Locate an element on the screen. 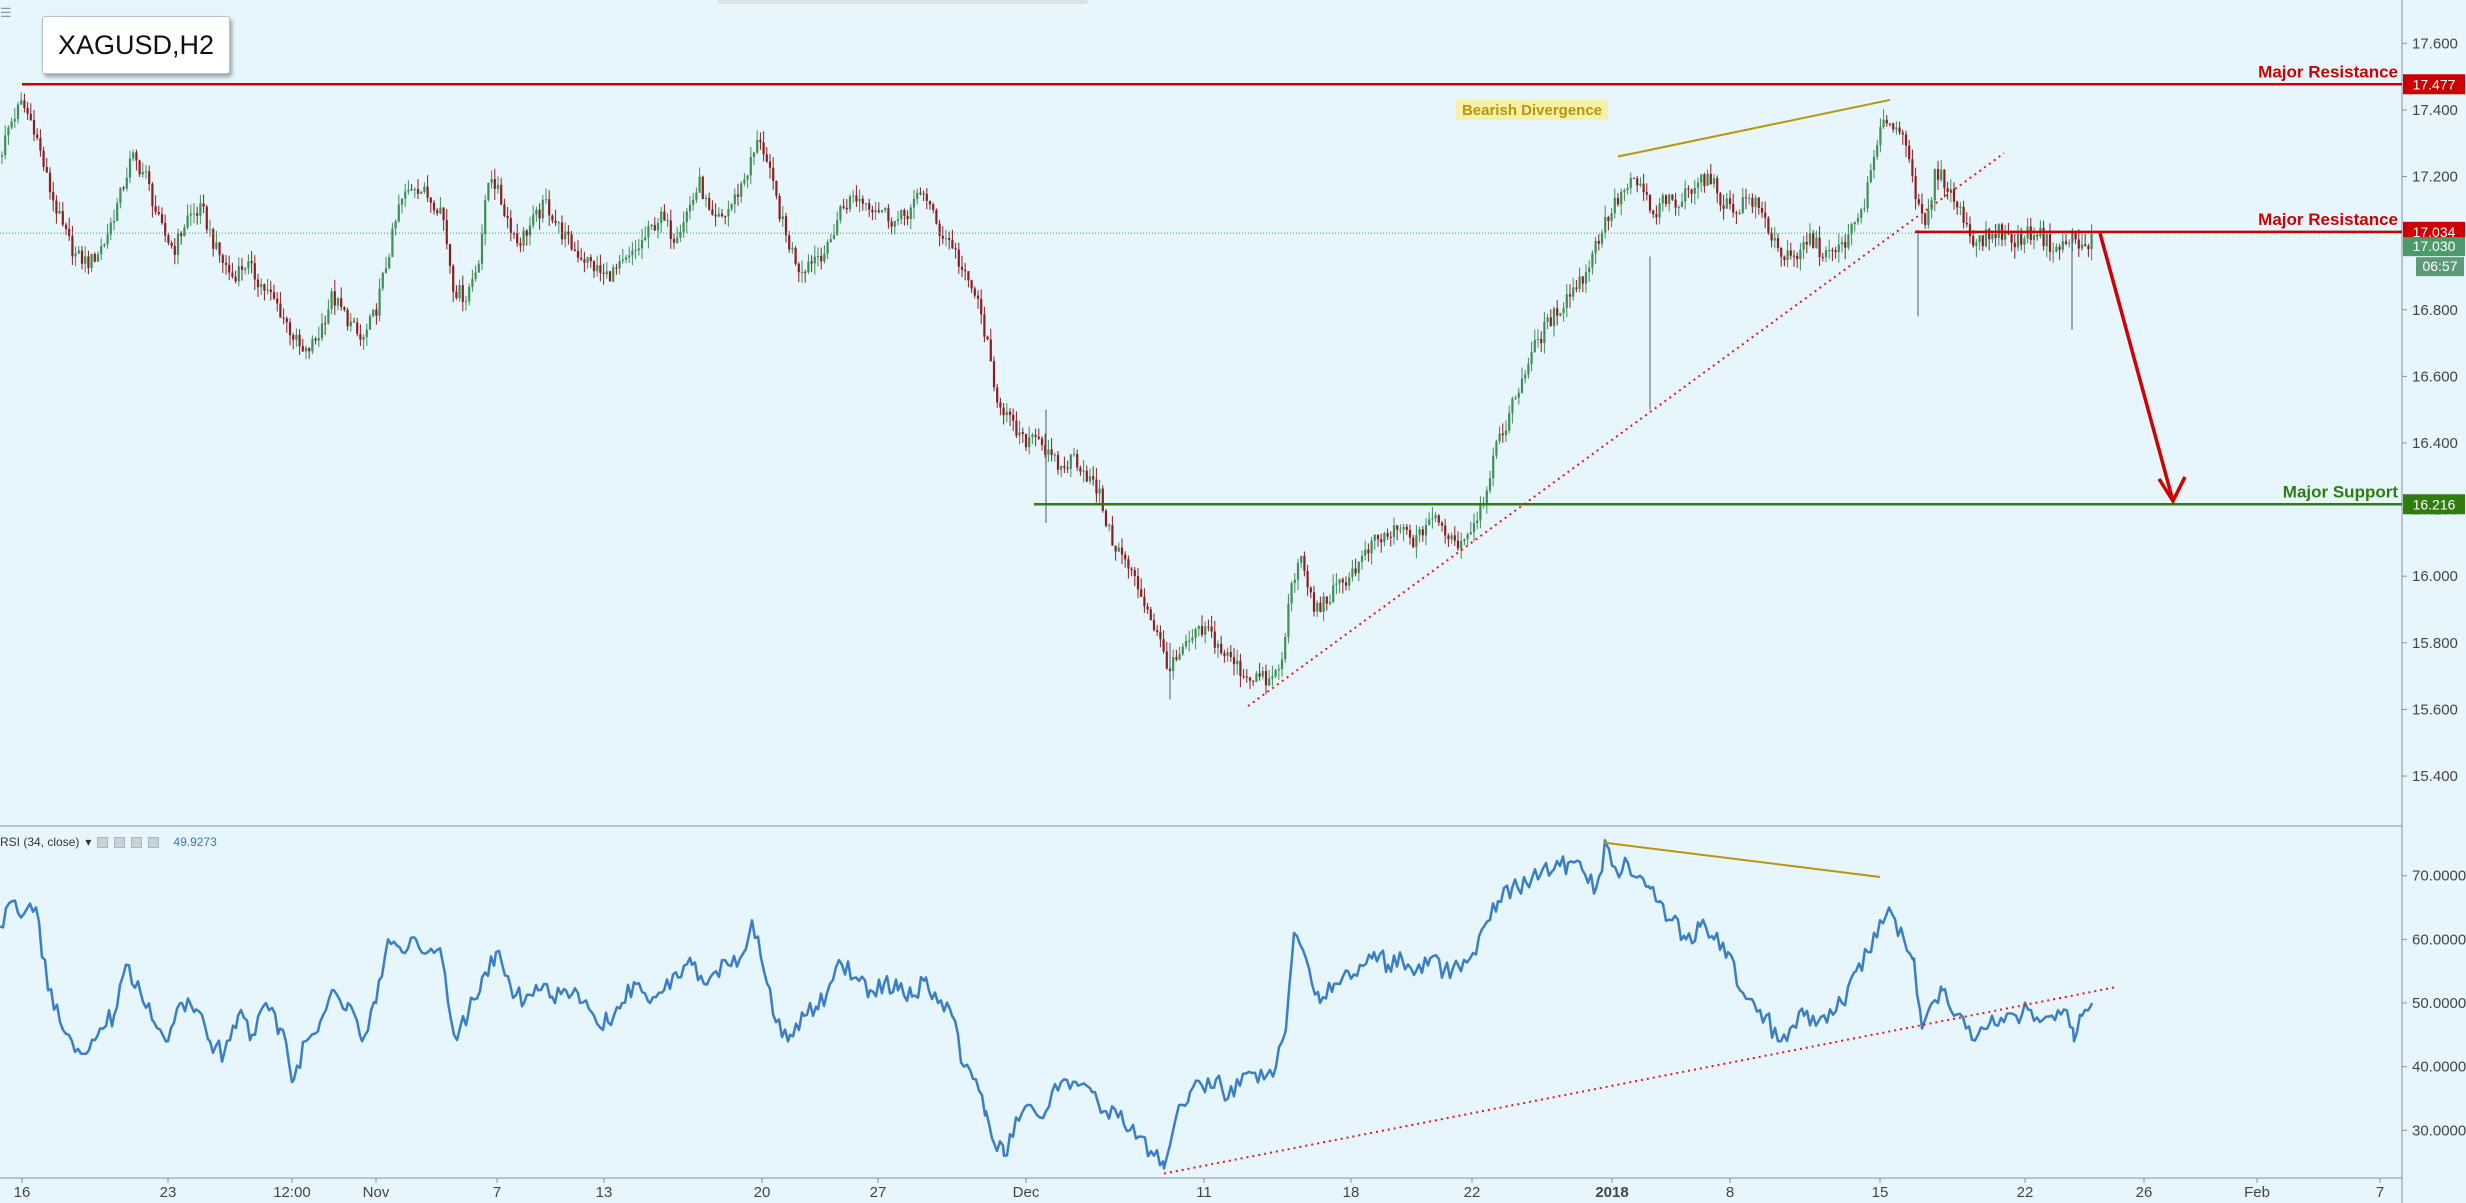 This screenshot has height=1203, width=2466. time-tick-label: Nov is located at coordinates (376, 1192).